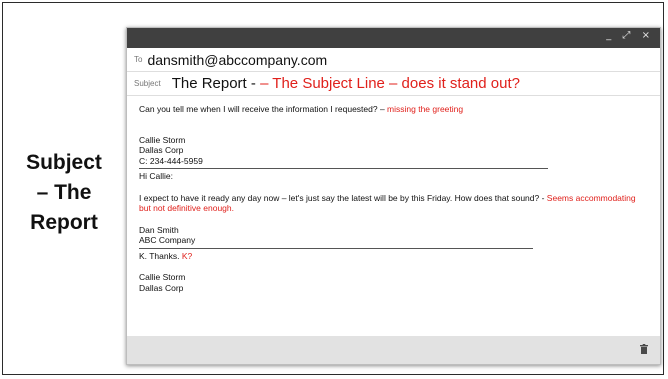  I want to click on expand-icon: ⤢, so click(628, 35).